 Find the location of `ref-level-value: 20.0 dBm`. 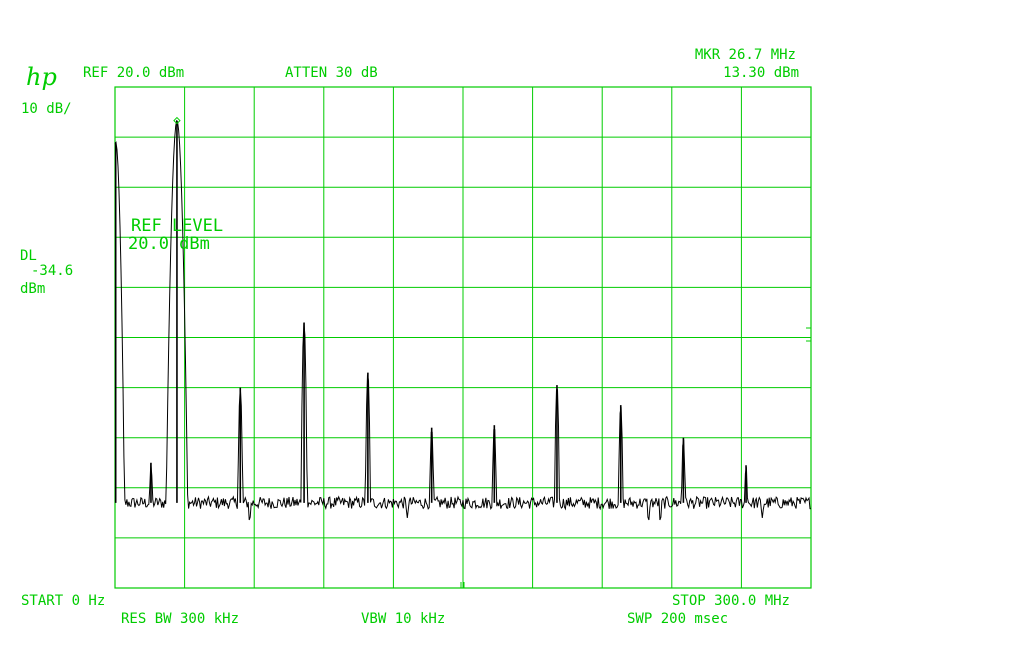

ref-level-value: 20.0 dBm is located at coordinates (169, 244).